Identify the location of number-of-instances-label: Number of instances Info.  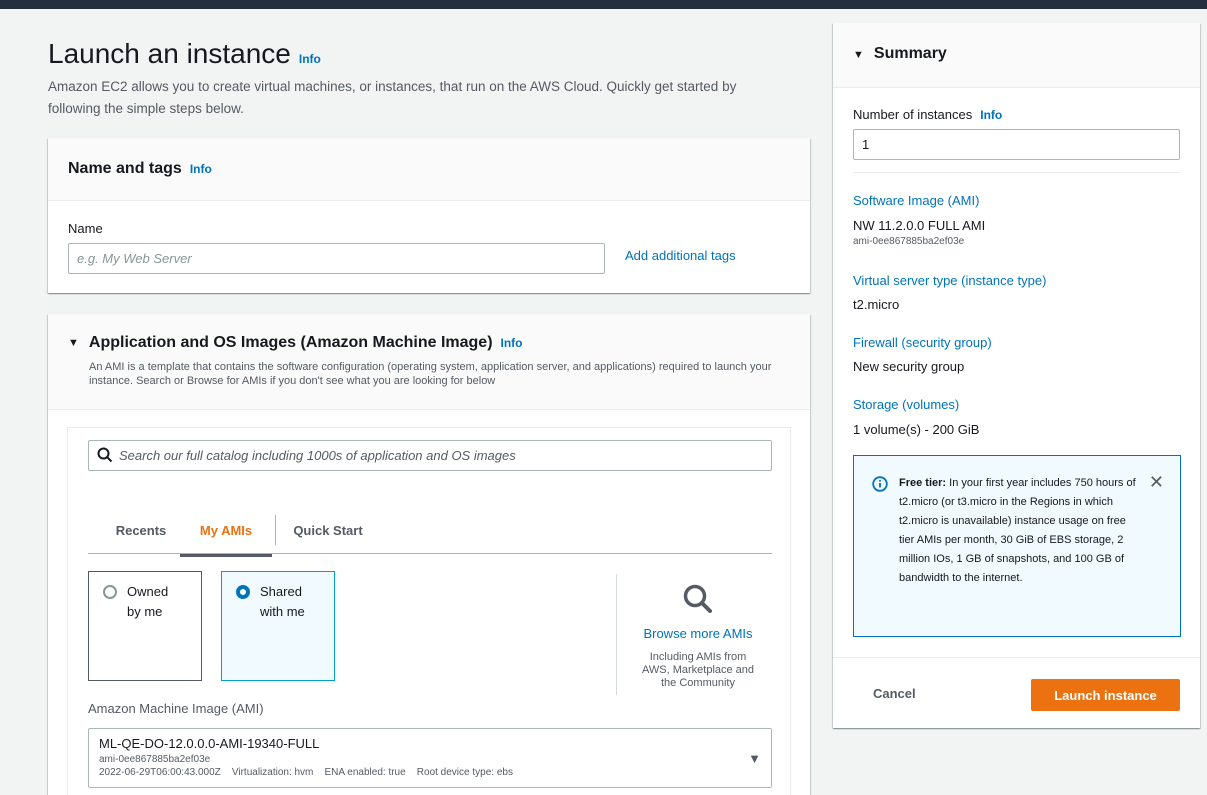
(927, 114).